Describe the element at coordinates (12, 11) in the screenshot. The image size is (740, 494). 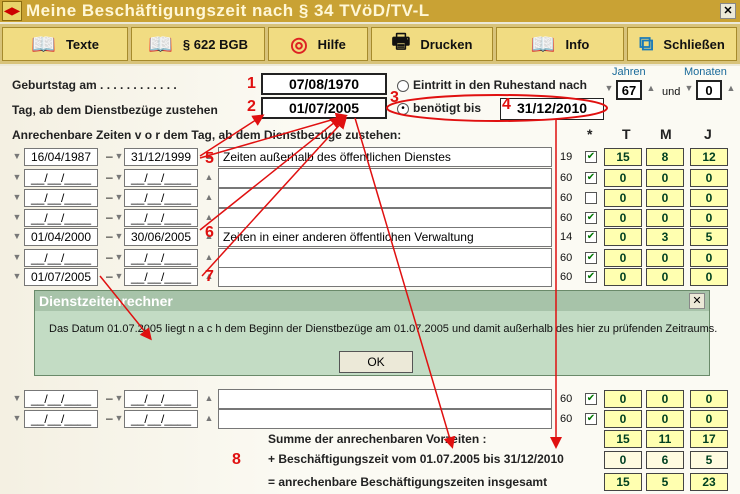
I see `window-menu-icon: ◀▶` at that location.